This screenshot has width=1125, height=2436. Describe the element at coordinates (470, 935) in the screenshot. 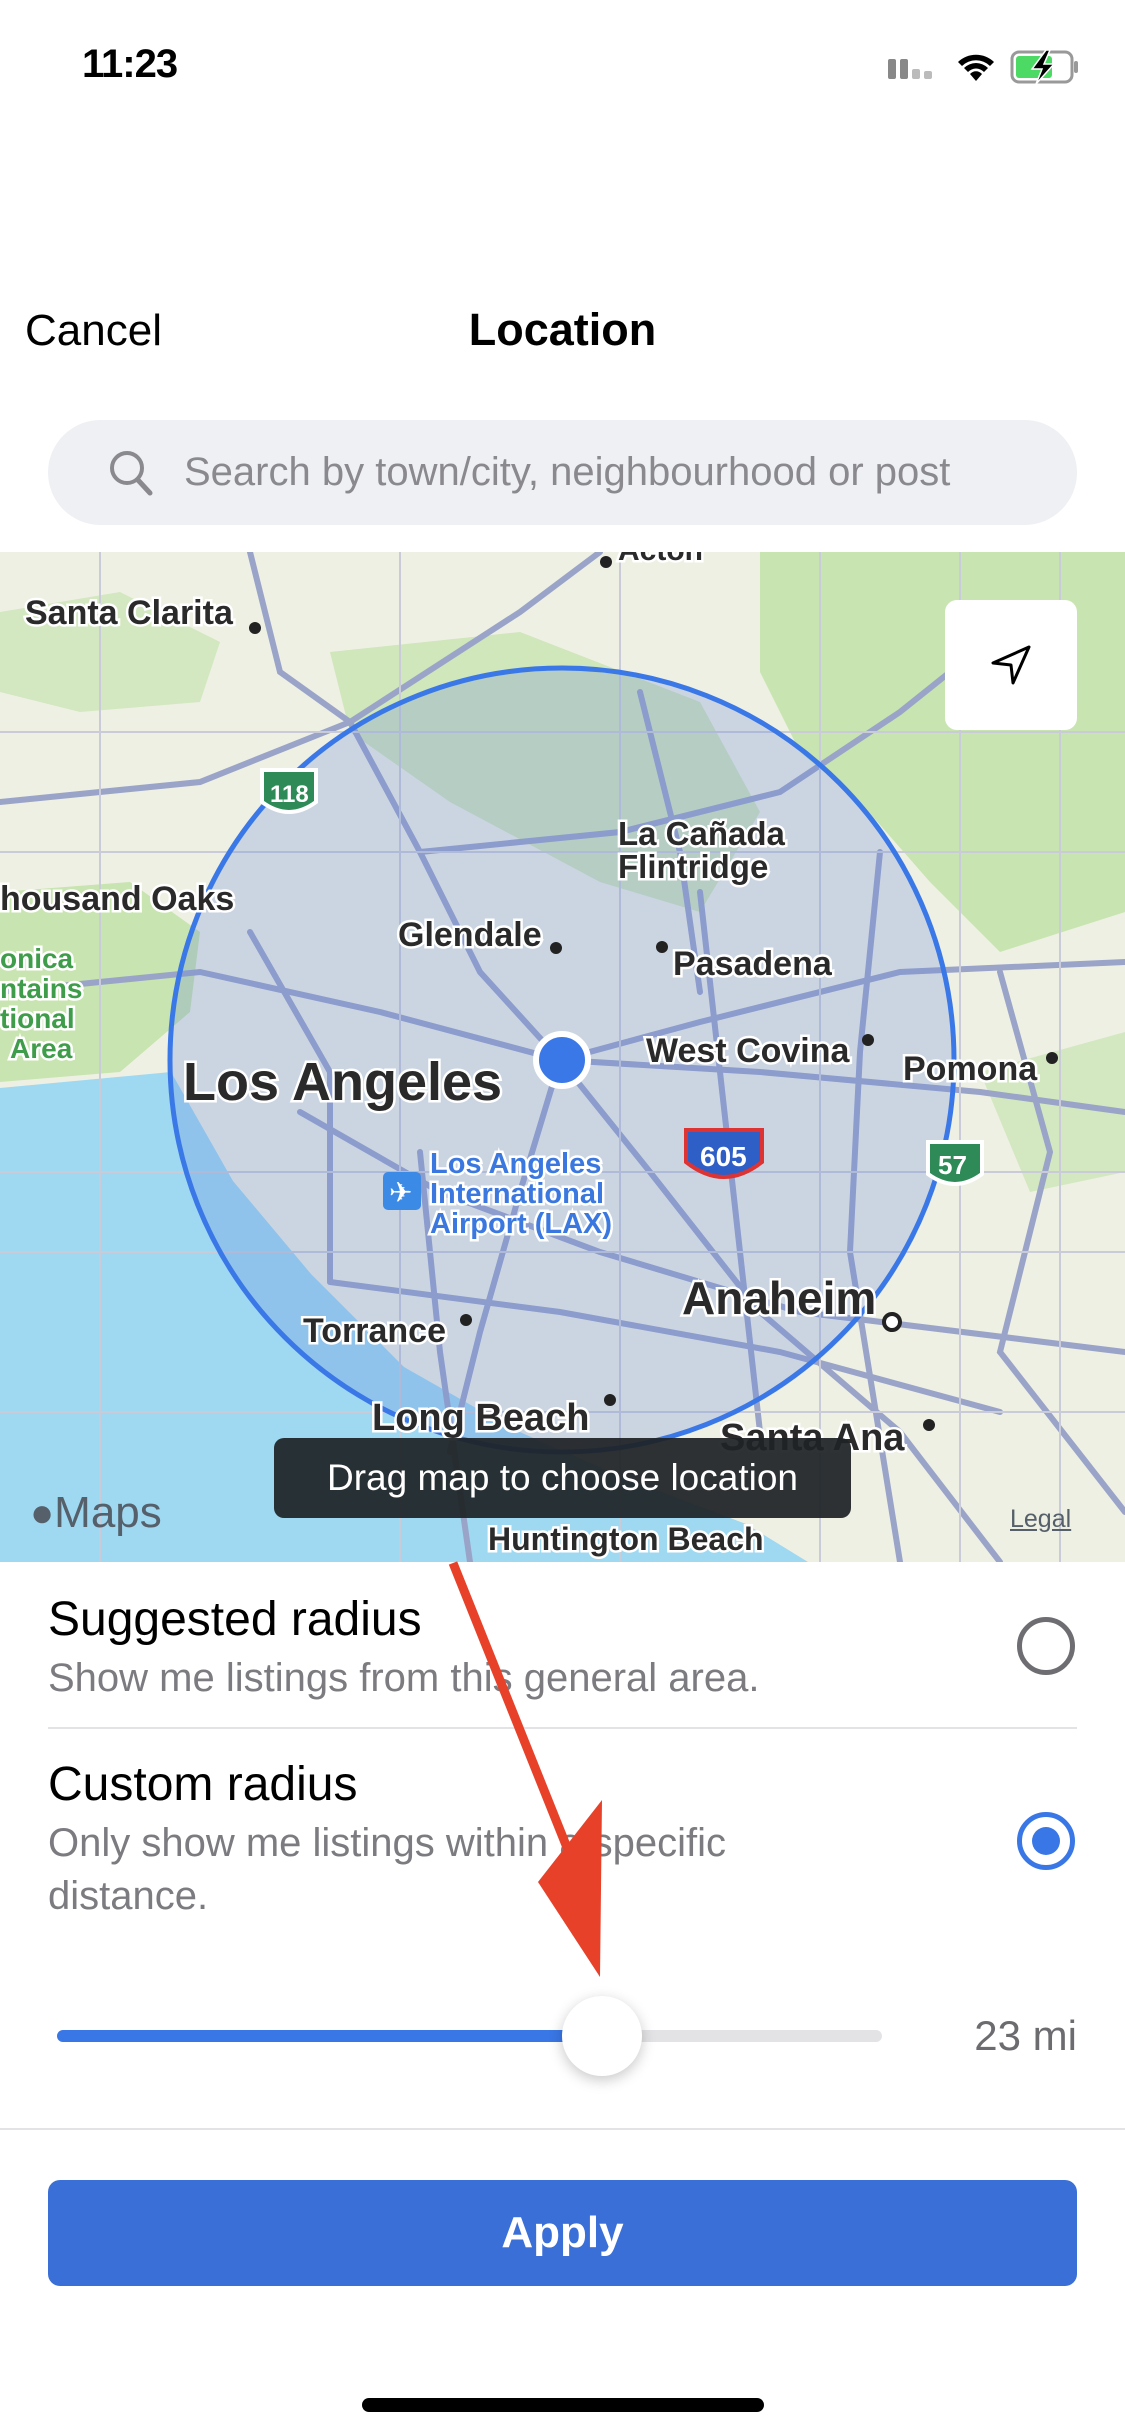

I see `map-label: Glendale` at that location.